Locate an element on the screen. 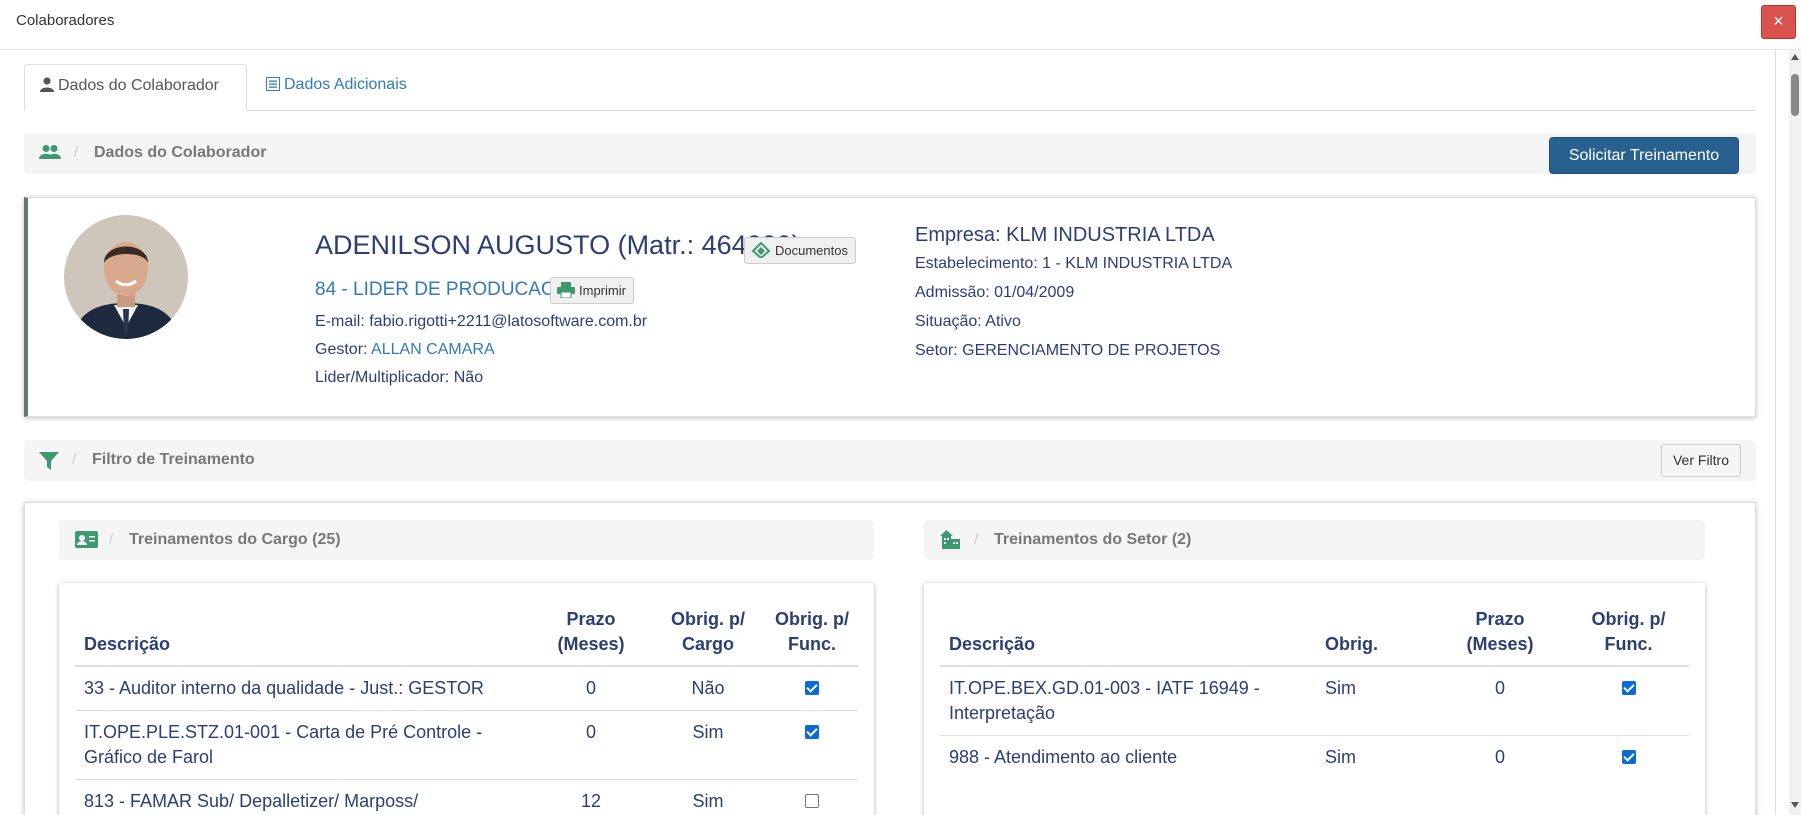  leader-line: Lider/Multiplicador: Não is located at coordinates (399, 378).